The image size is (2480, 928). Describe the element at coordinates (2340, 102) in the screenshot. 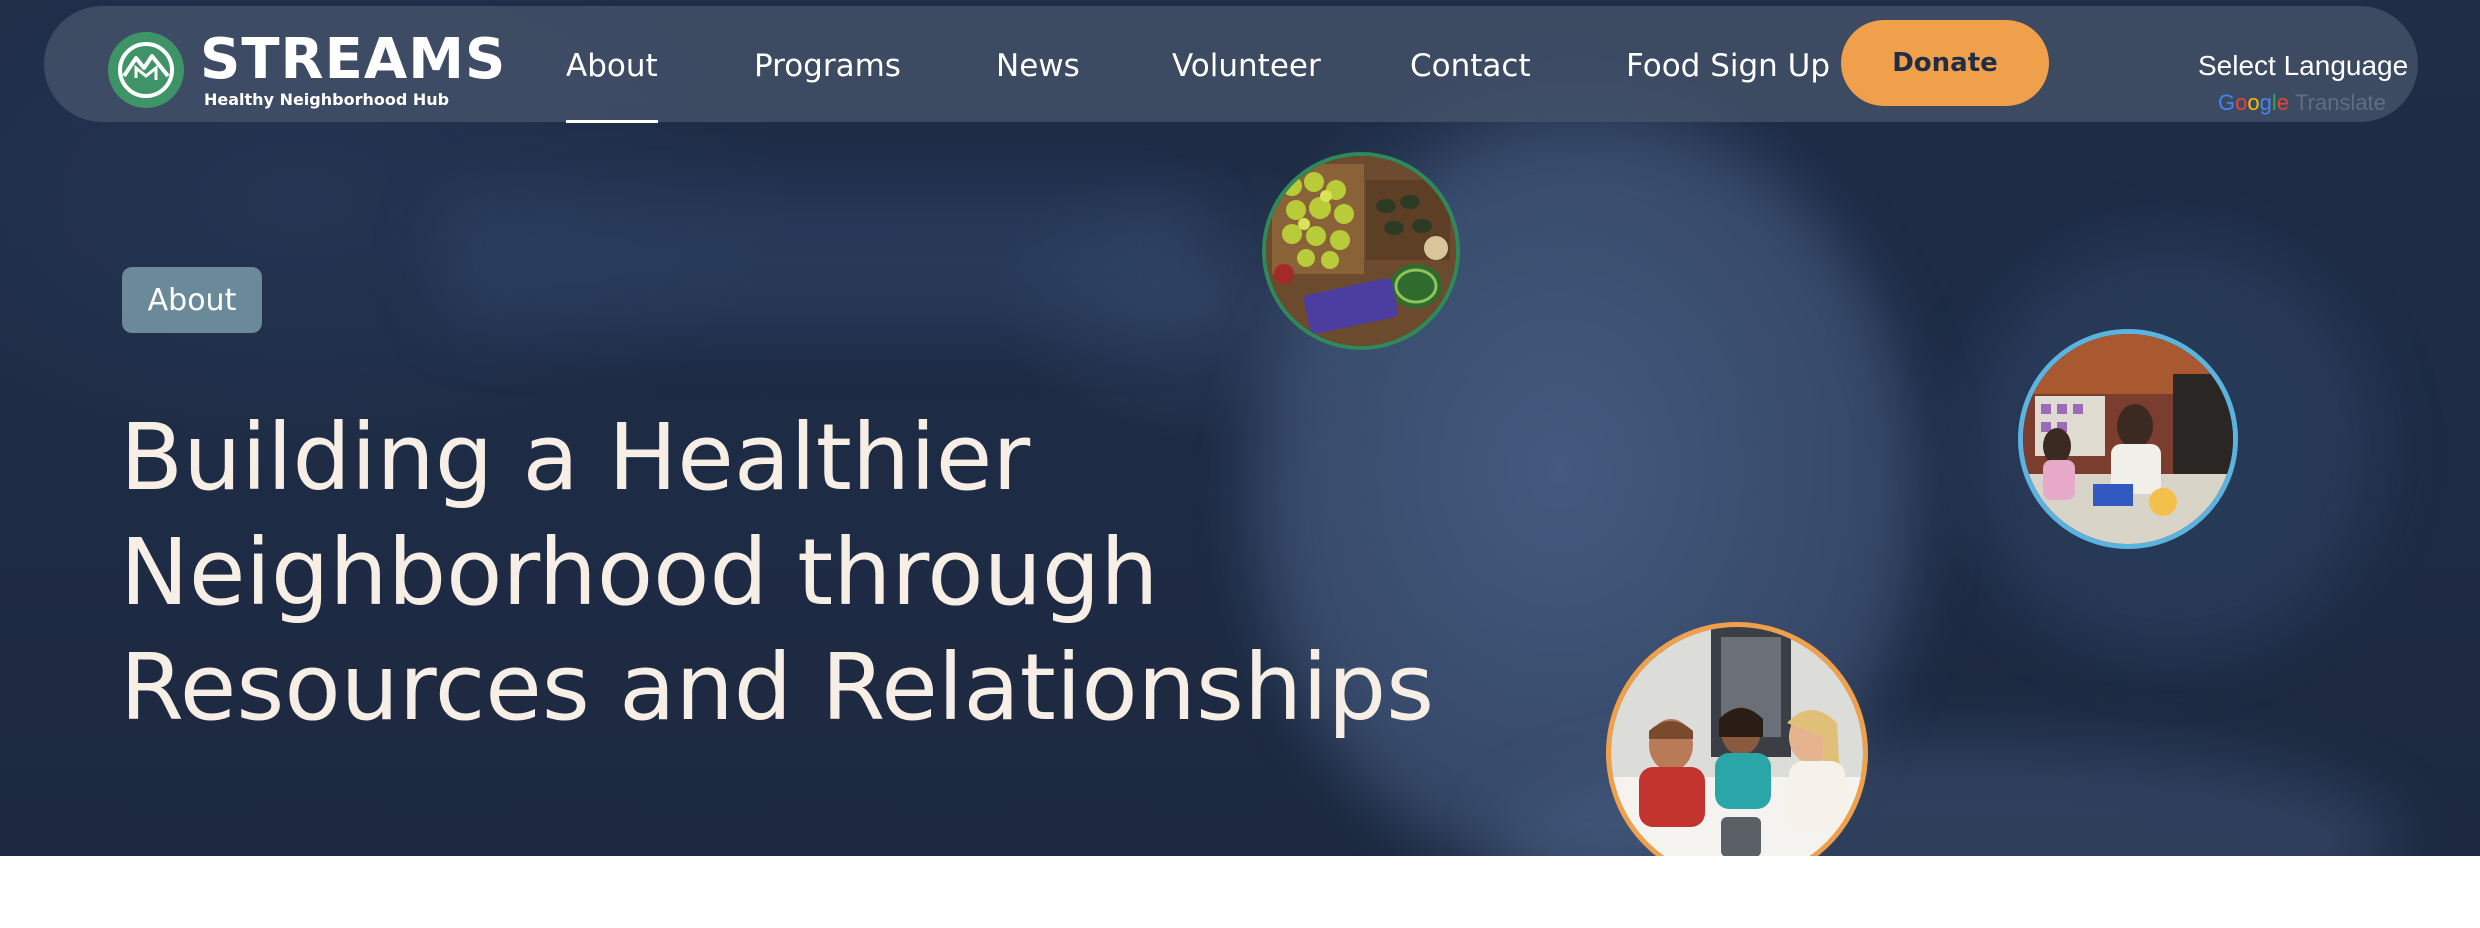

I see `translate-text: Translate` at that location.